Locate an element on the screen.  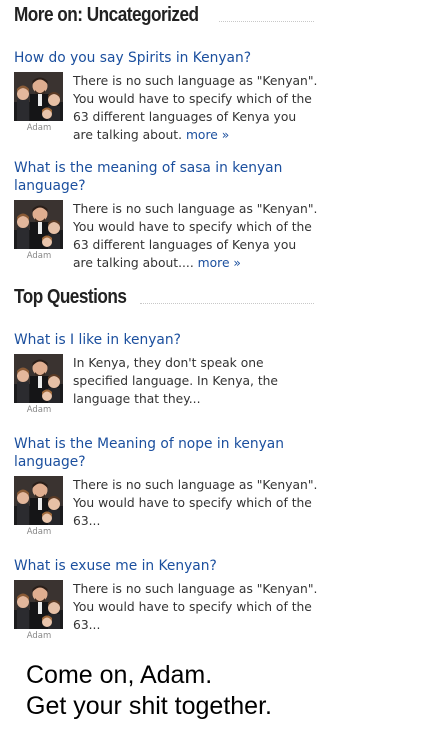
caption-line-2: Get your shit together. is located at coordinates (149, 706).